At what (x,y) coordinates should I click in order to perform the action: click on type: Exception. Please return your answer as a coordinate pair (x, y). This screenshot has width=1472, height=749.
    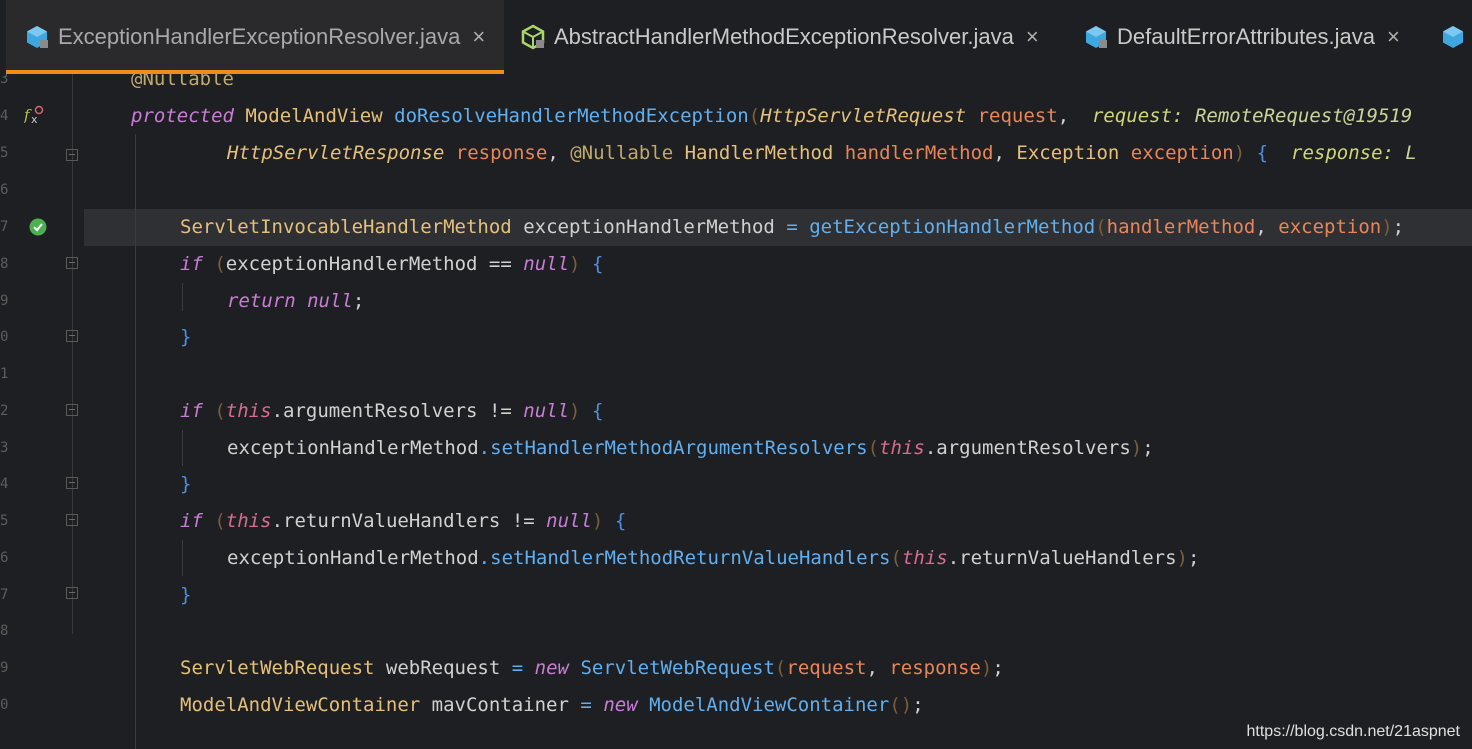
    Looking at the image, I should click on (1068, 153).